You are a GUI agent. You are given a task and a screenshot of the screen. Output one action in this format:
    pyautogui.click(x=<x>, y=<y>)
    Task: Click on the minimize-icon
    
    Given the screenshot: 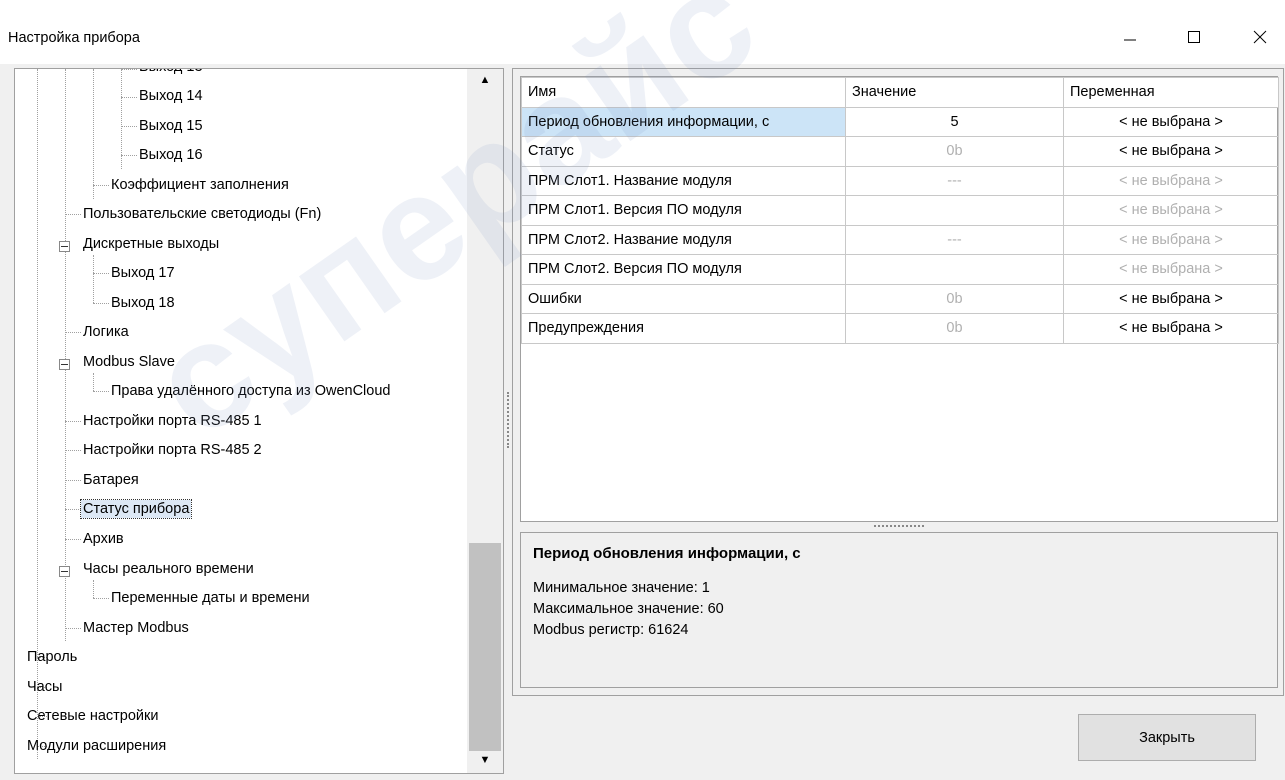 What is the action you would take?
    pyautogui.click(x=1130, y=40)
    